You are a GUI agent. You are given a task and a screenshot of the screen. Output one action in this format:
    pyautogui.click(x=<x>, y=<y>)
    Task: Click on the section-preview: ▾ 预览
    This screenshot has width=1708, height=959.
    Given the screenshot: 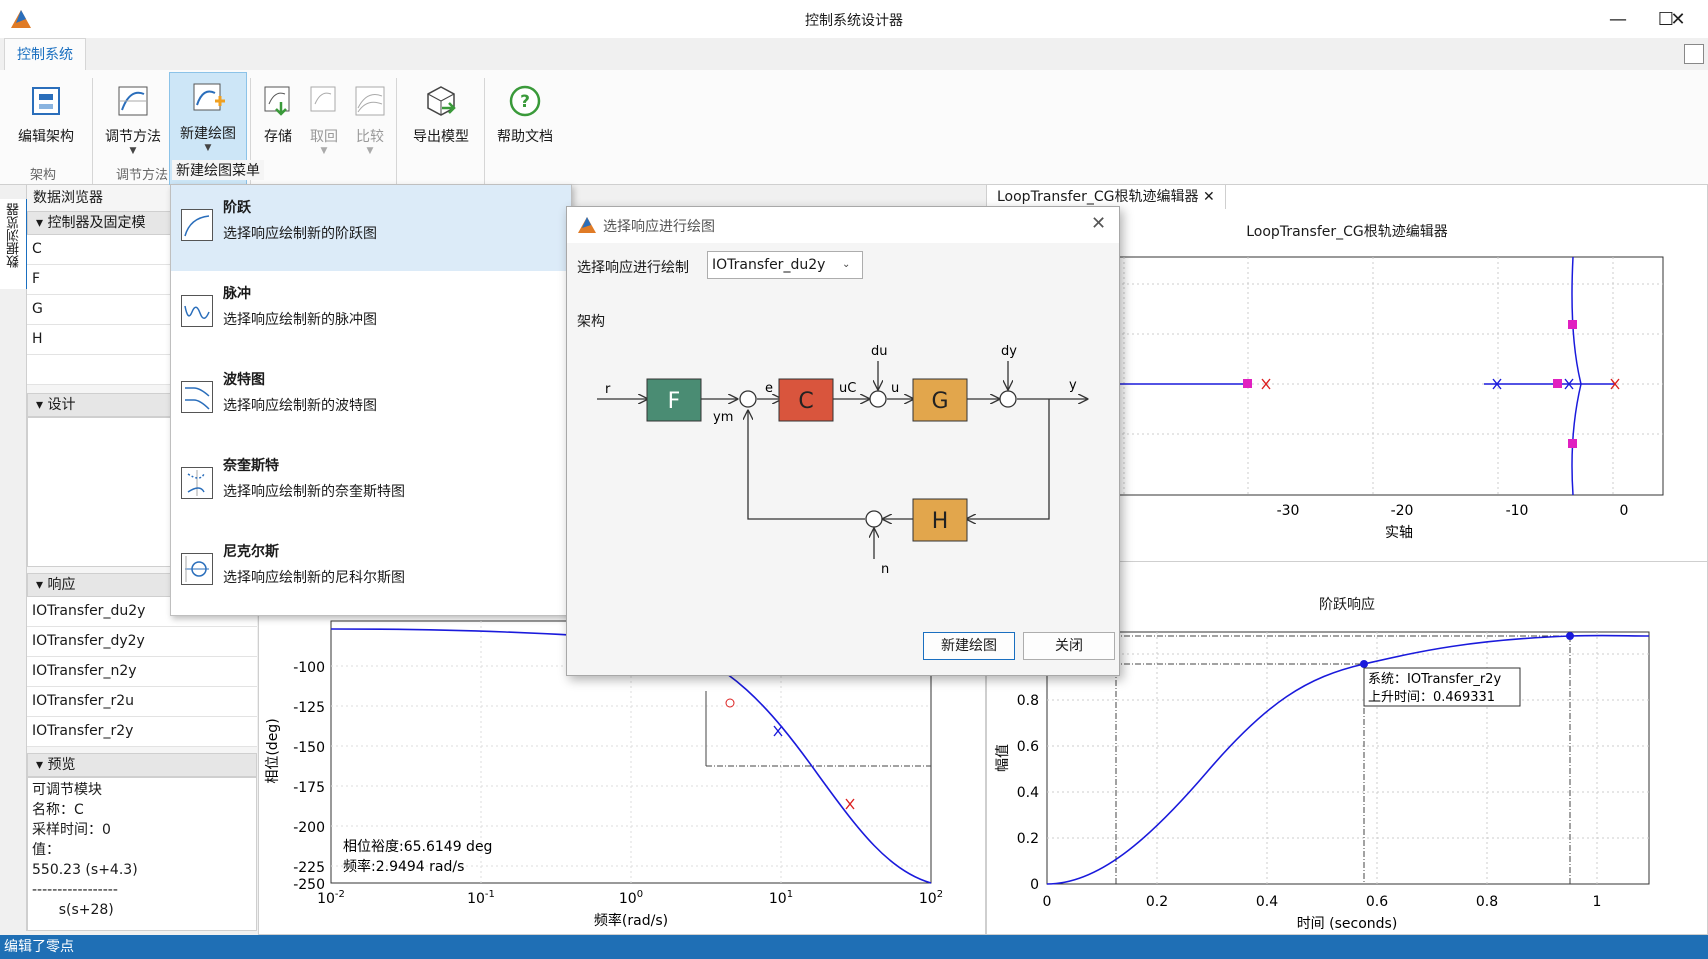 What is the action you would take?
    pyautogui.click(x=142, y=765)
    